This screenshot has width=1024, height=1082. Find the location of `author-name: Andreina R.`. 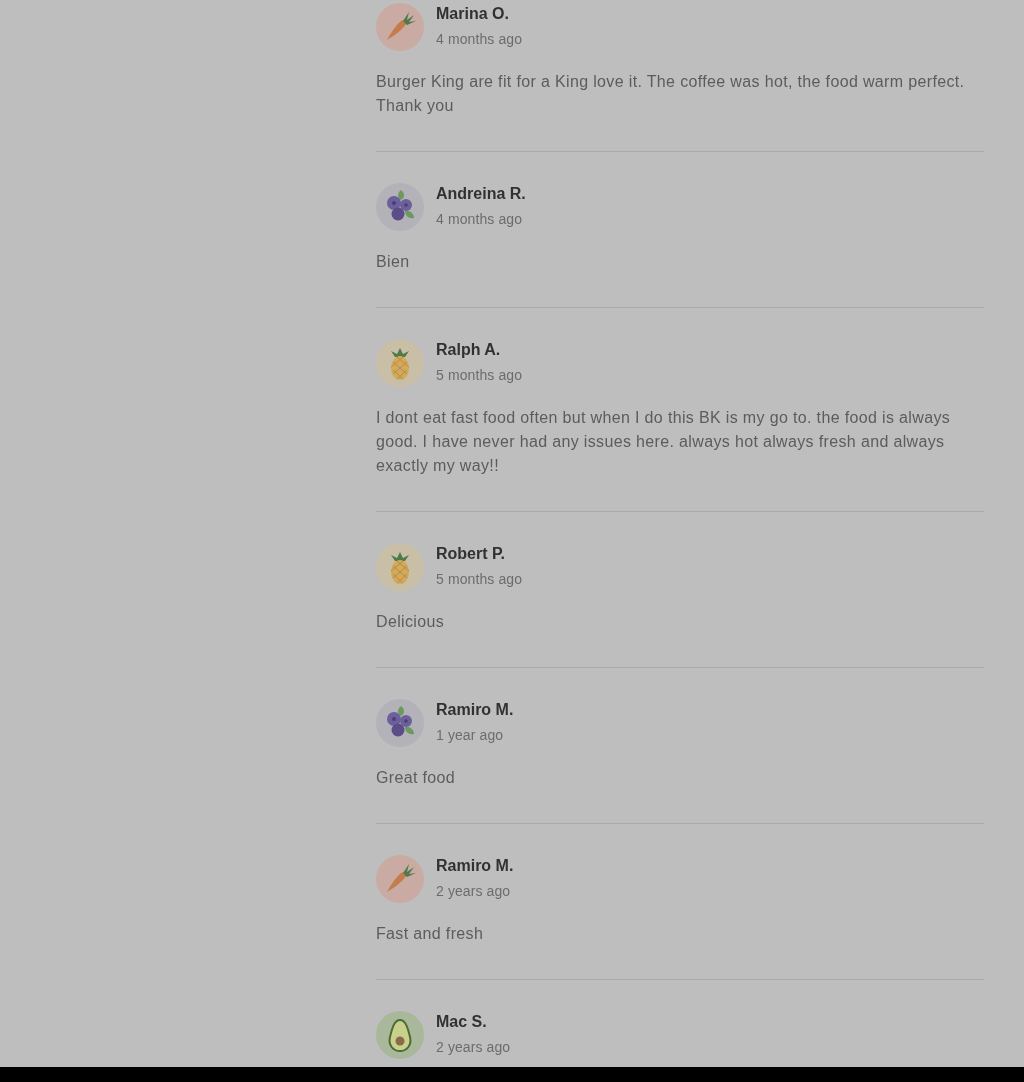

author-name: Andreina R. is located at coordinates (481, 194).